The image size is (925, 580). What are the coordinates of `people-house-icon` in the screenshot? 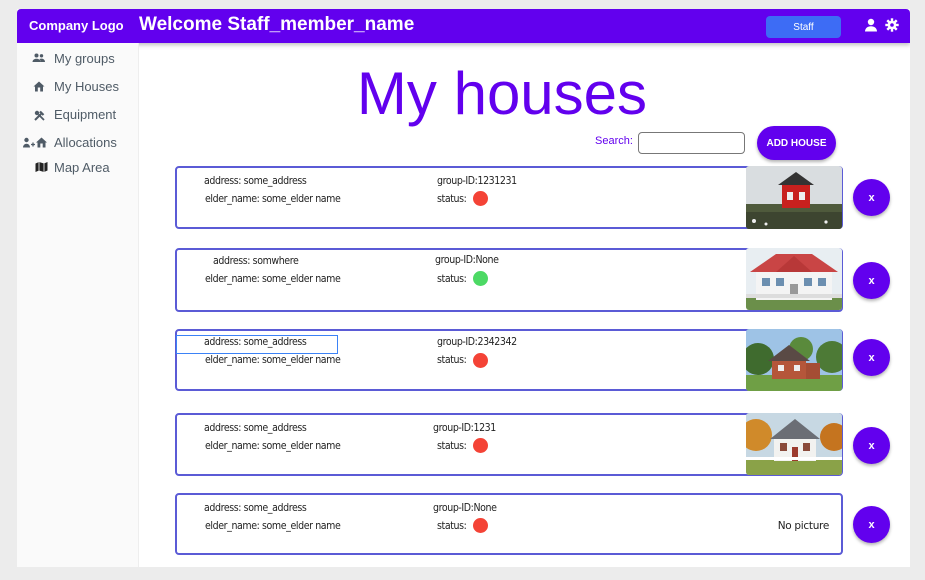 It's located at (35, 142).